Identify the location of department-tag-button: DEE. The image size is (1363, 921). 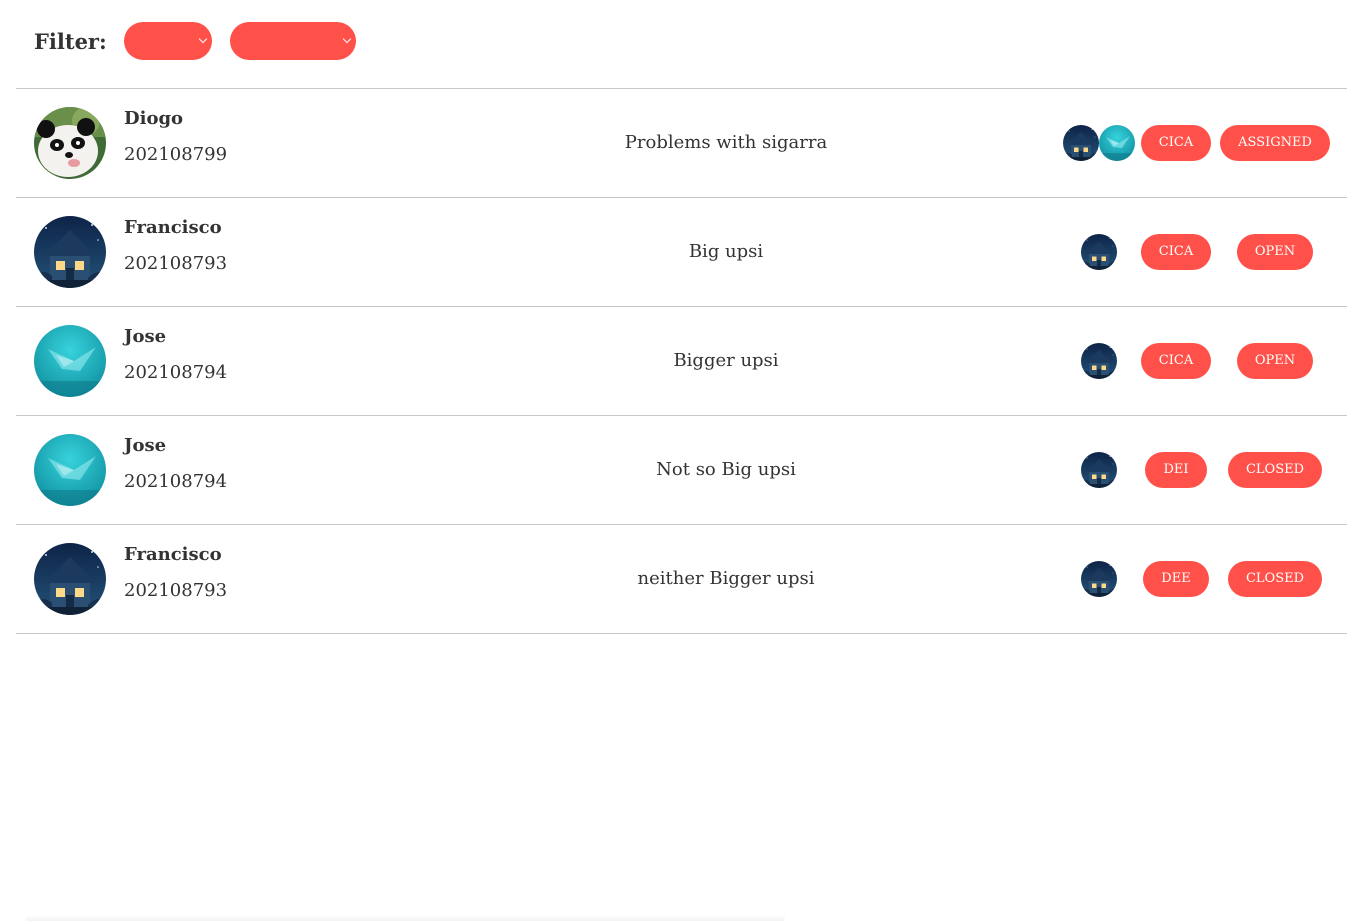
(1176, 579).